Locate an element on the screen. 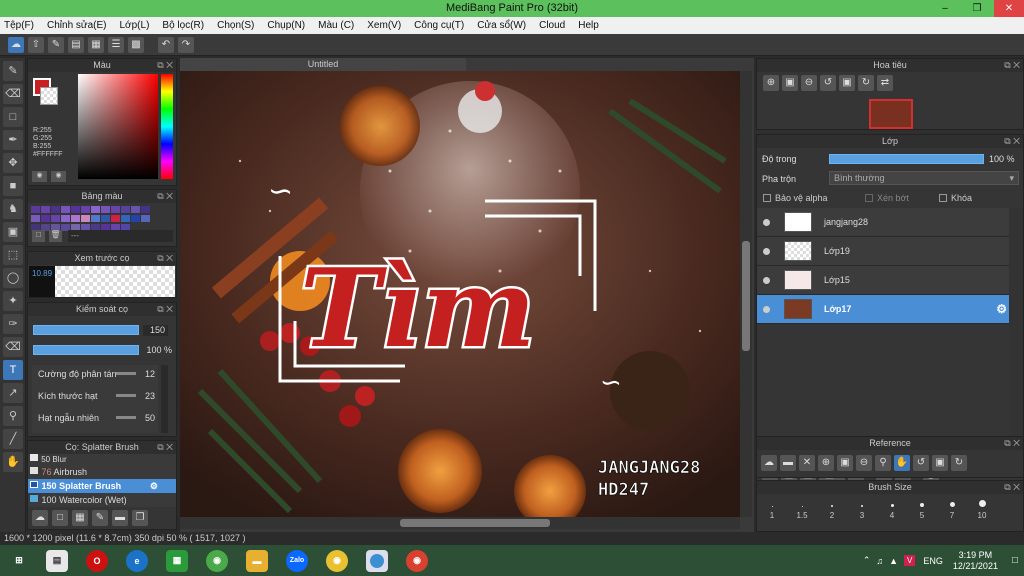 The image size is (1024, 576). magic-wand-icon: ✦ is located at coordinates (13, 301).